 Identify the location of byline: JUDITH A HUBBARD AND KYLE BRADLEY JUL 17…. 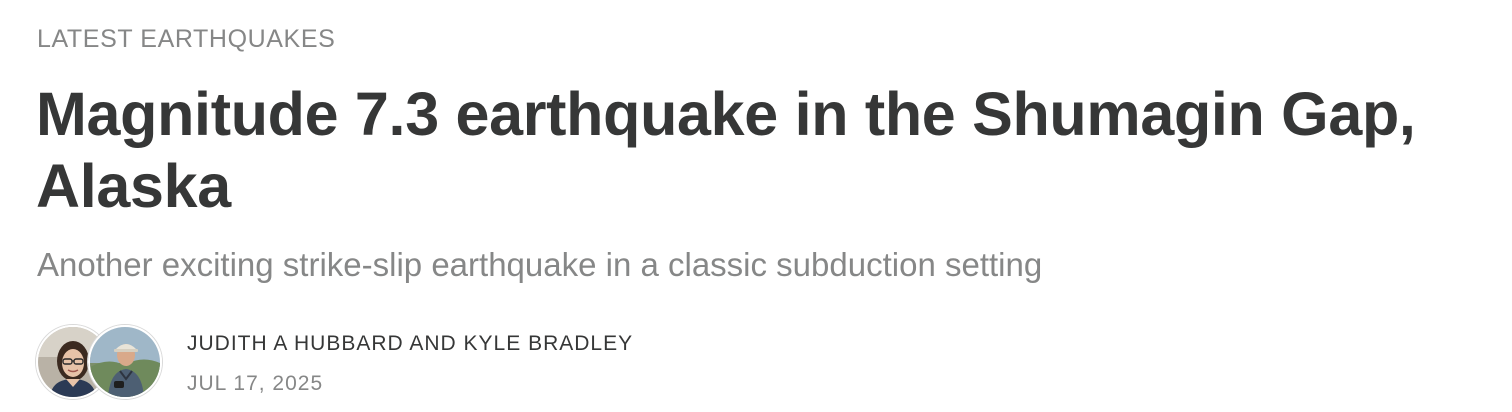
(436, 362).